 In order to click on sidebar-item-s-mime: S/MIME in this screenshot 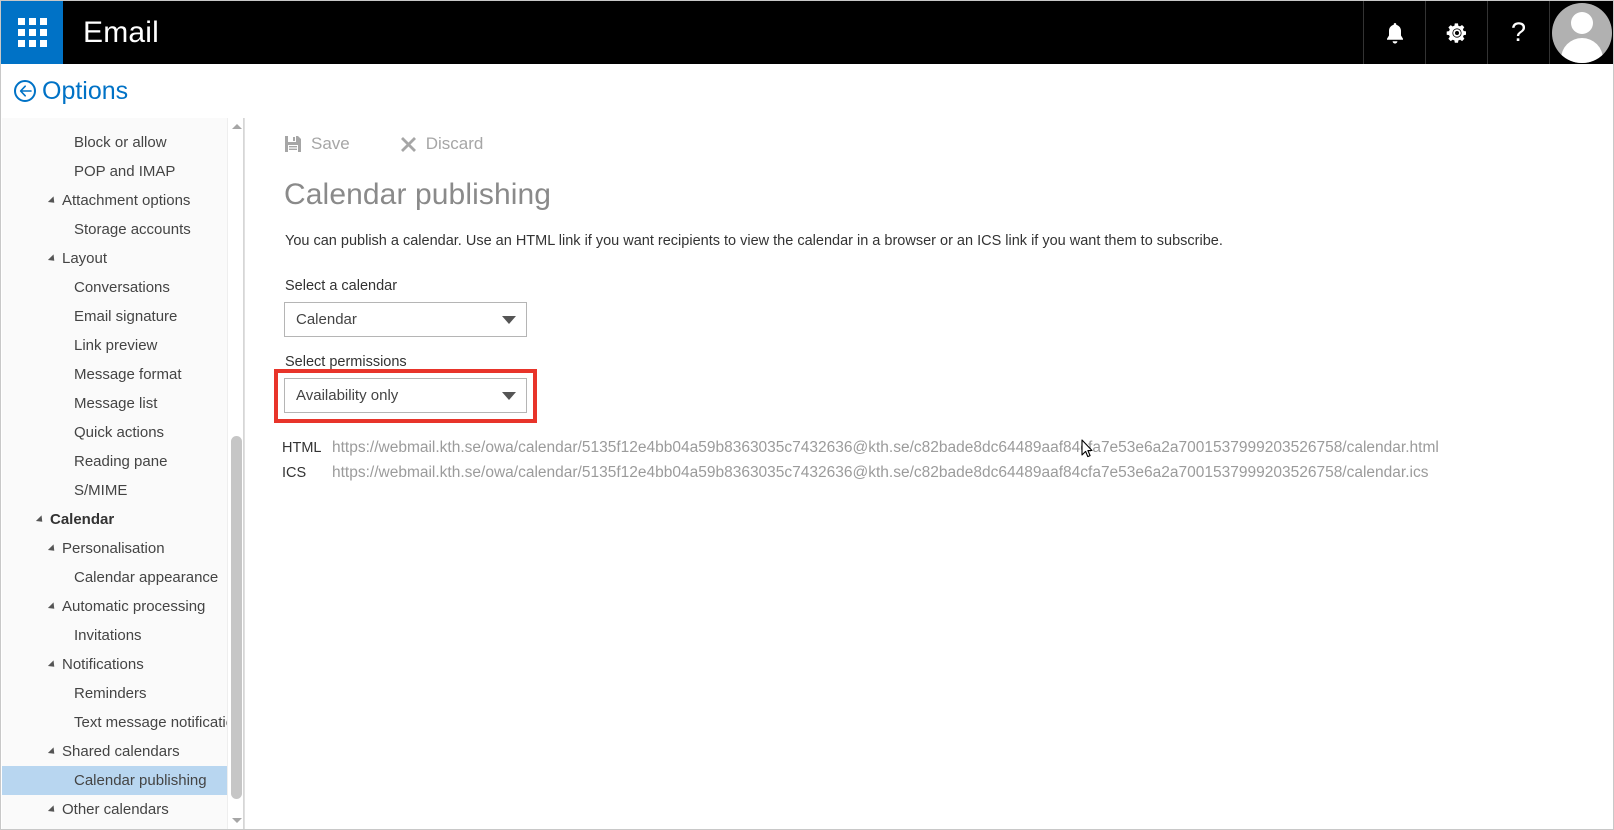, I will do `click(115, 490)`.